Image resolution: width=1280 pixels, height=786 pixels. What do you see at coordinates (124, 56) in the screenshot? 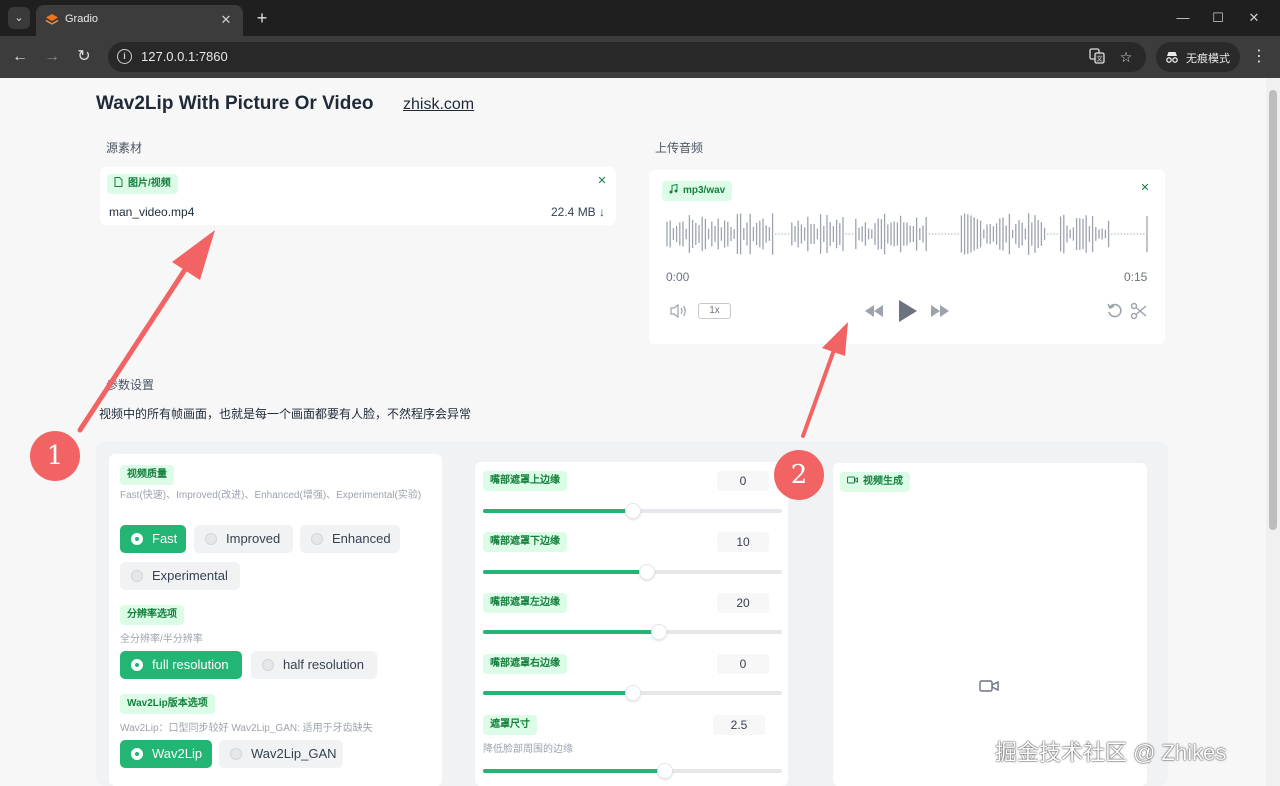
I see `site-info-icon: i` at bounding box center [124, 56].